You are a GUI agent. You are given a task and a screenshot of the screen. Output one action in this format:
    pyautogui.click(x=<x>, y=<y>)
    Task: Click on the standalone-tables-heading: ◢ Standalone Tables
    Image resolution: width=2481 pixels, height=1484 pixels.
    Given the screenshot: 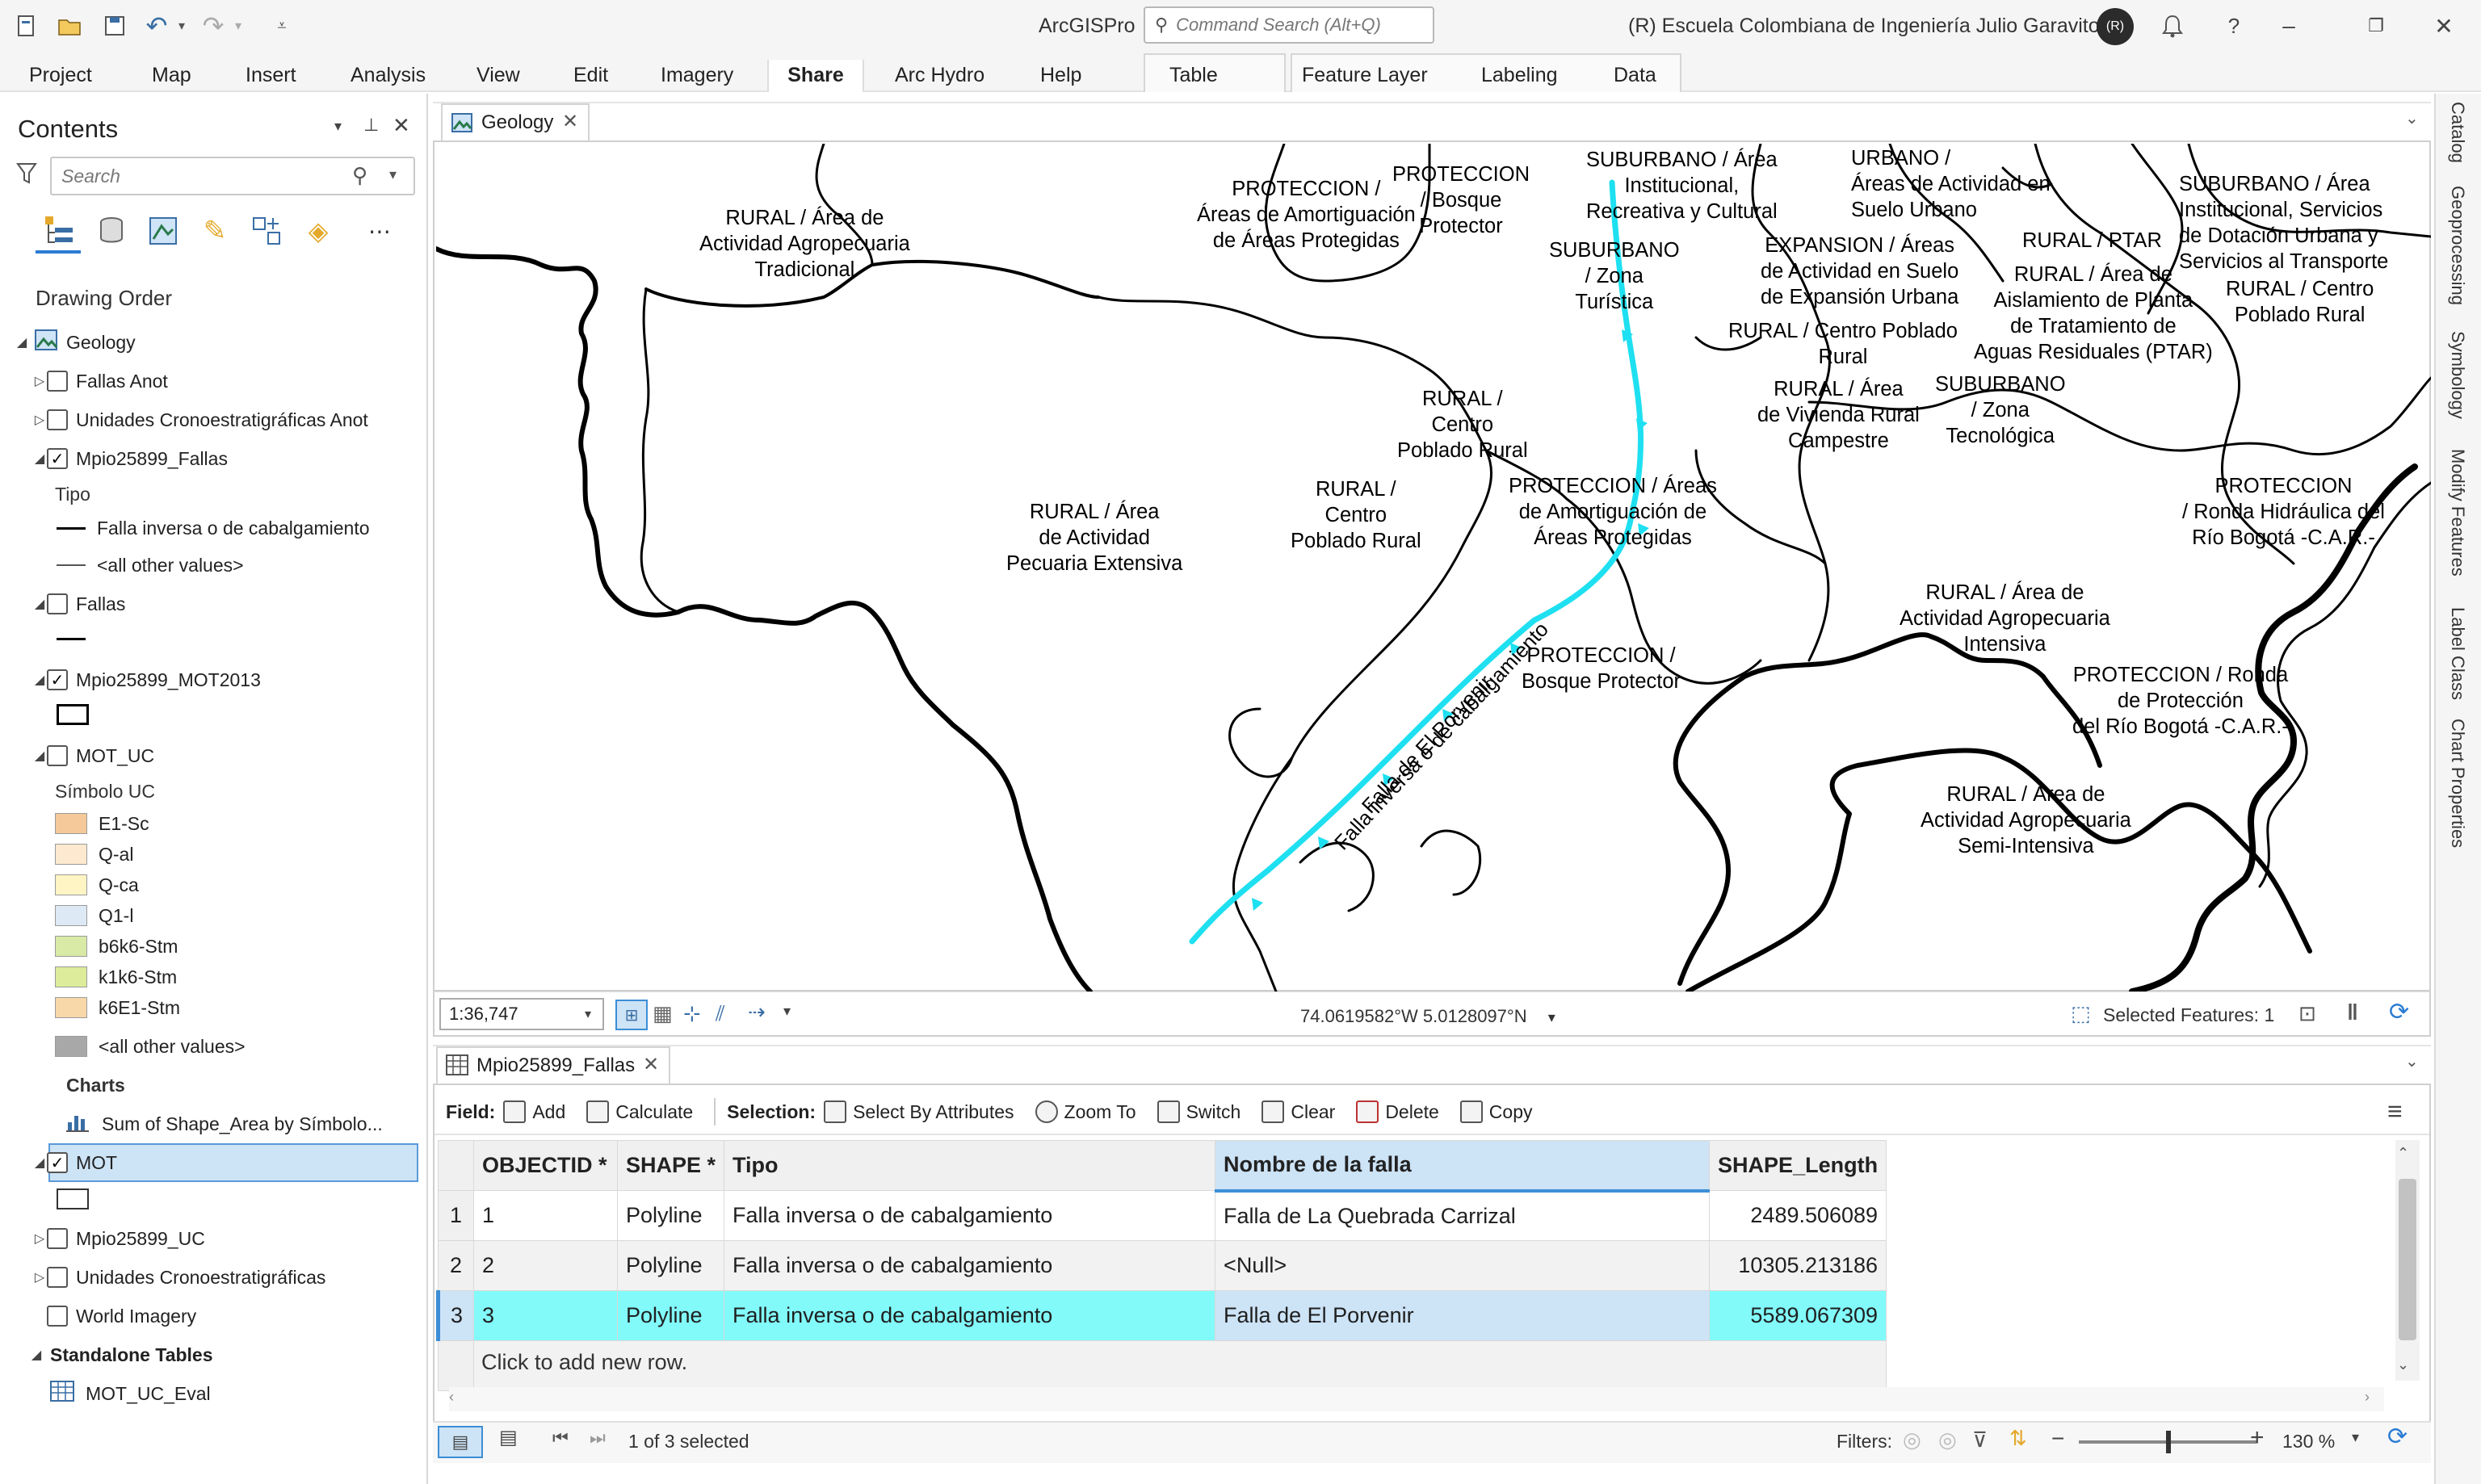 What is the action you would take?
    pyautogui.click(x=121, y=1355)
    